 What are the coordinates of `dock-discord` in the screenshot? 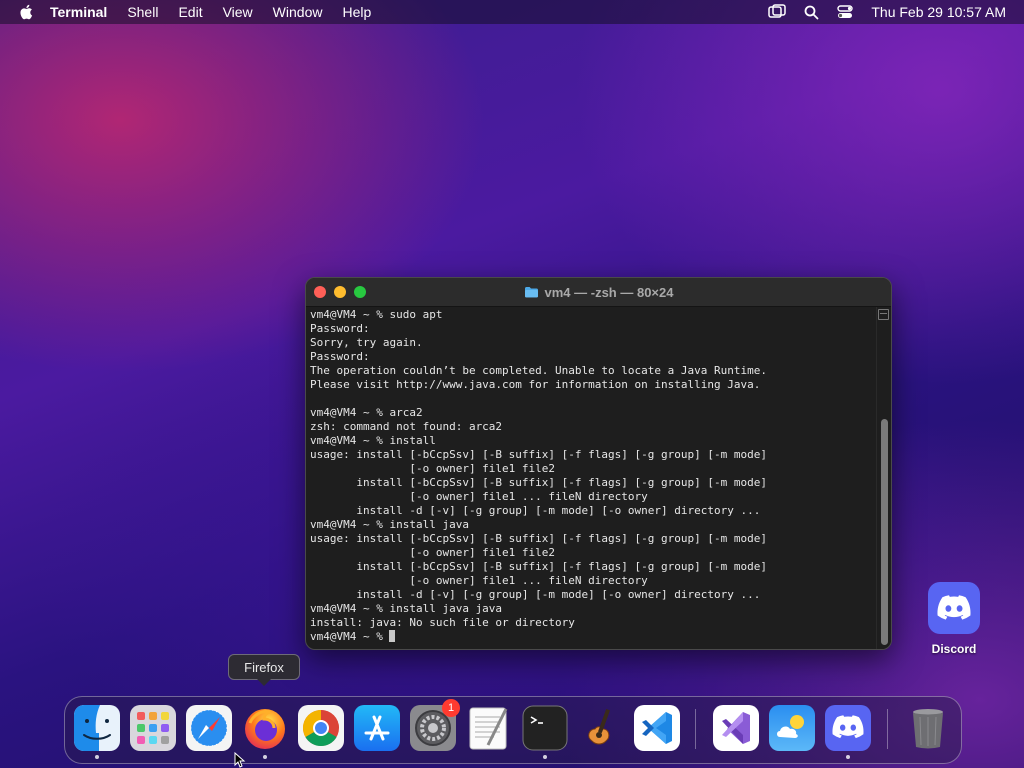 It's located at (848, 732).